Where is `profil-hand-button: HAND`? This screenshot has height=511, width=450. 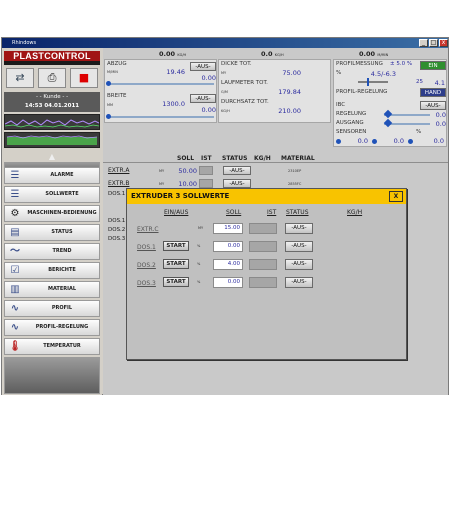
profil-hand-button: HAND is located at coordinates (433, 92).